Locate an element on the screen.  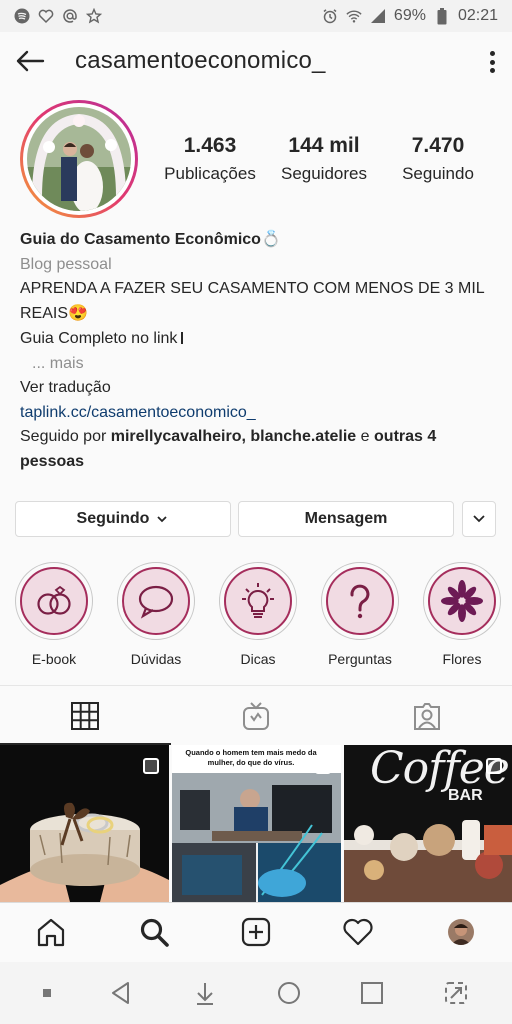
alarm-icon is located at coordinates (330, 16).